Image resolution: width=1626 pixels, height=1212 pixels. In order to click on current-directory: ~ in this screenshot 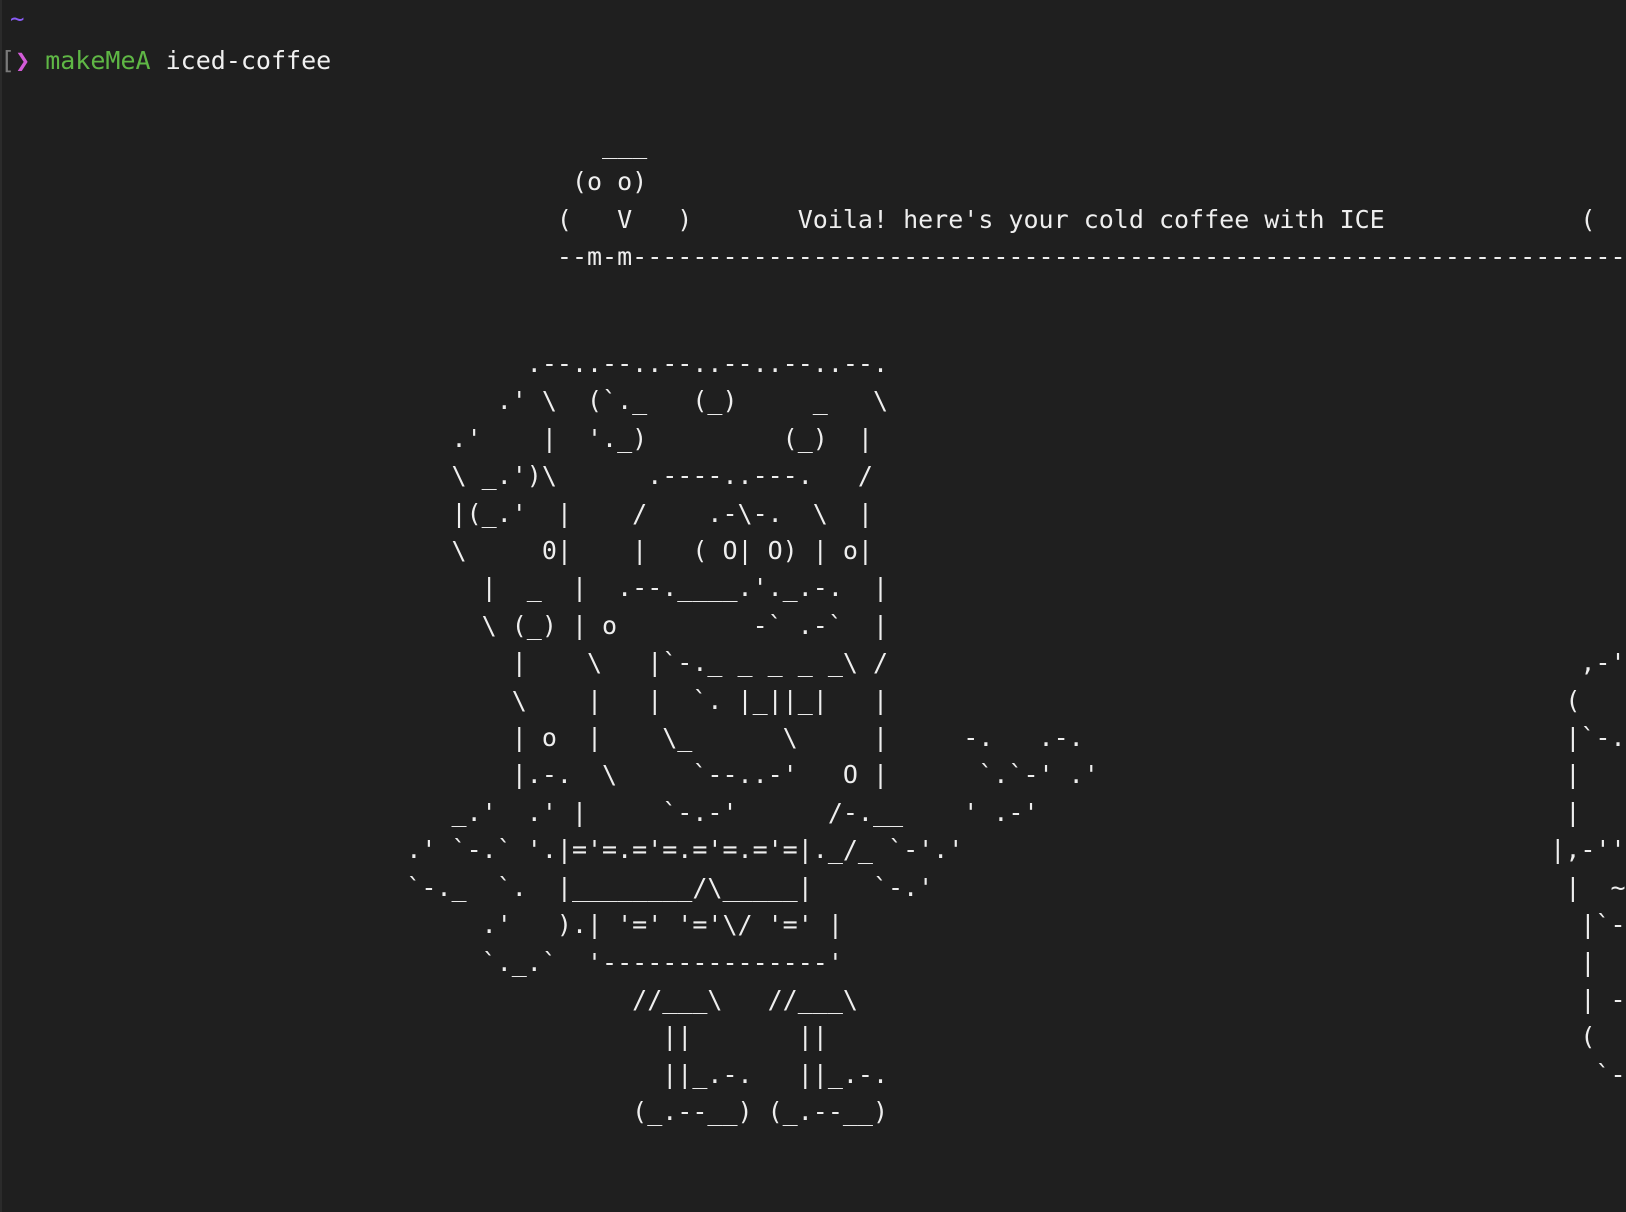, I will do `click(17, 19)`.